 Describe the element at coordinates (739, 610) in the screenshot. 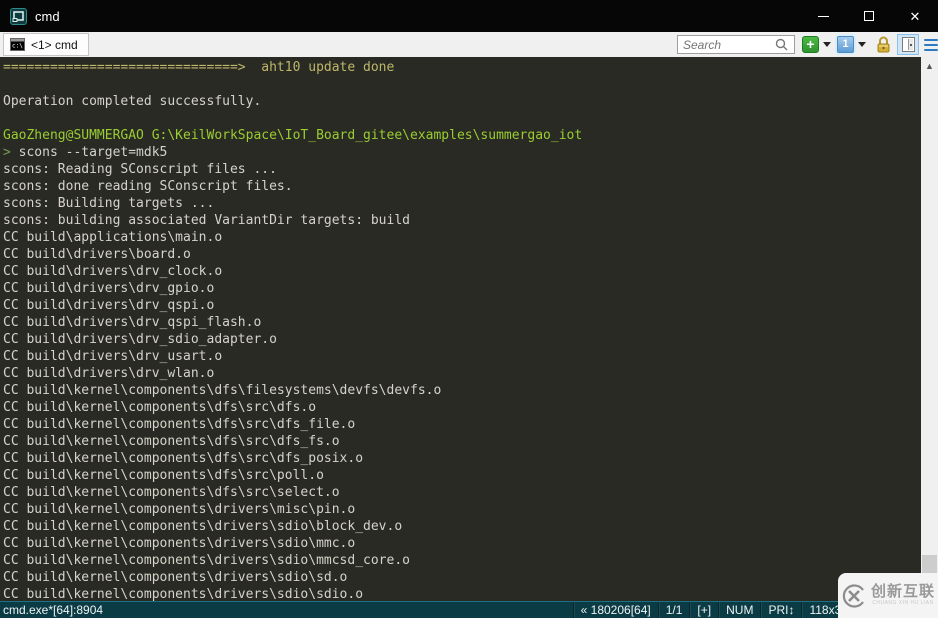

I see `status-segment: NUM` at that location.